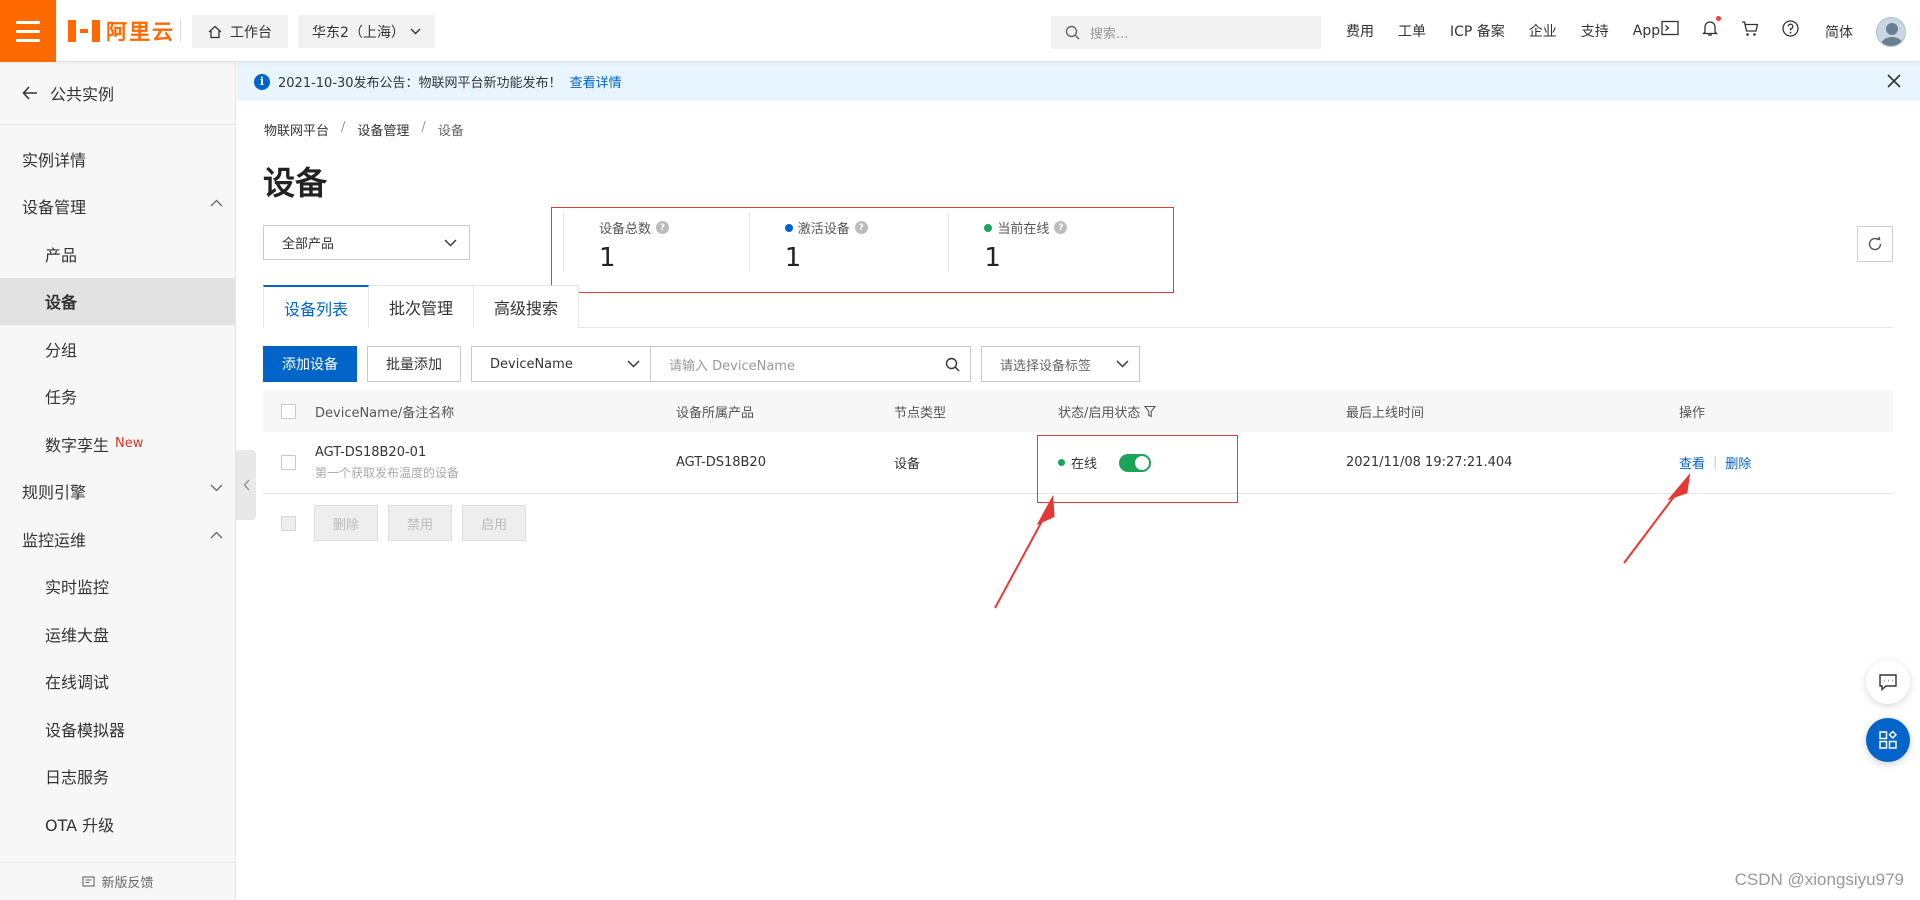  I want to click on apps-icon, so click(1888, 739).